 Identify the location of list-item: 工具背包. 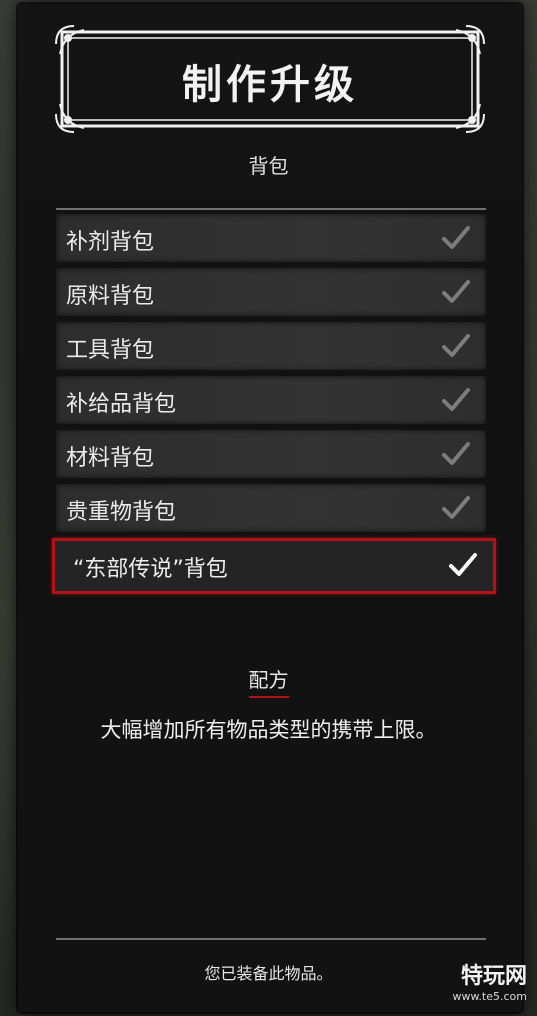
(271, 346).